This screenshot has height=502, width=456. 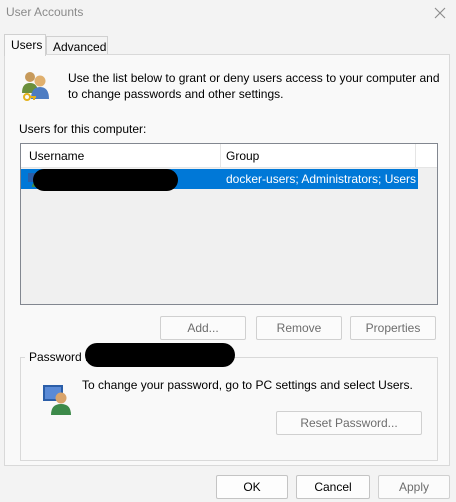 What do you see at coordinates (219, 180) in the screenshot?
I see `table-row: docker-users; Administrators; Users` at bounding box center [219, 180].